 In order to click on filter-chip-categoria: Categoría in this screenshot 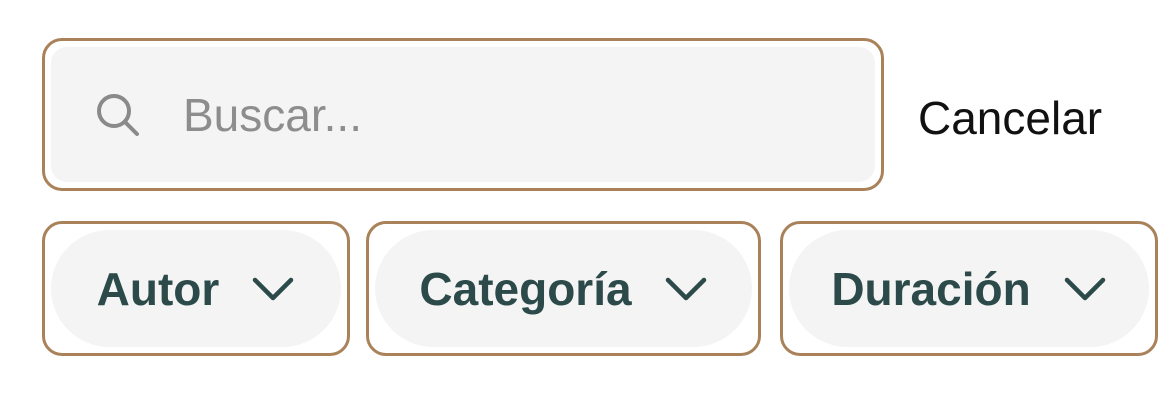, I will do `click(563, 288)`.